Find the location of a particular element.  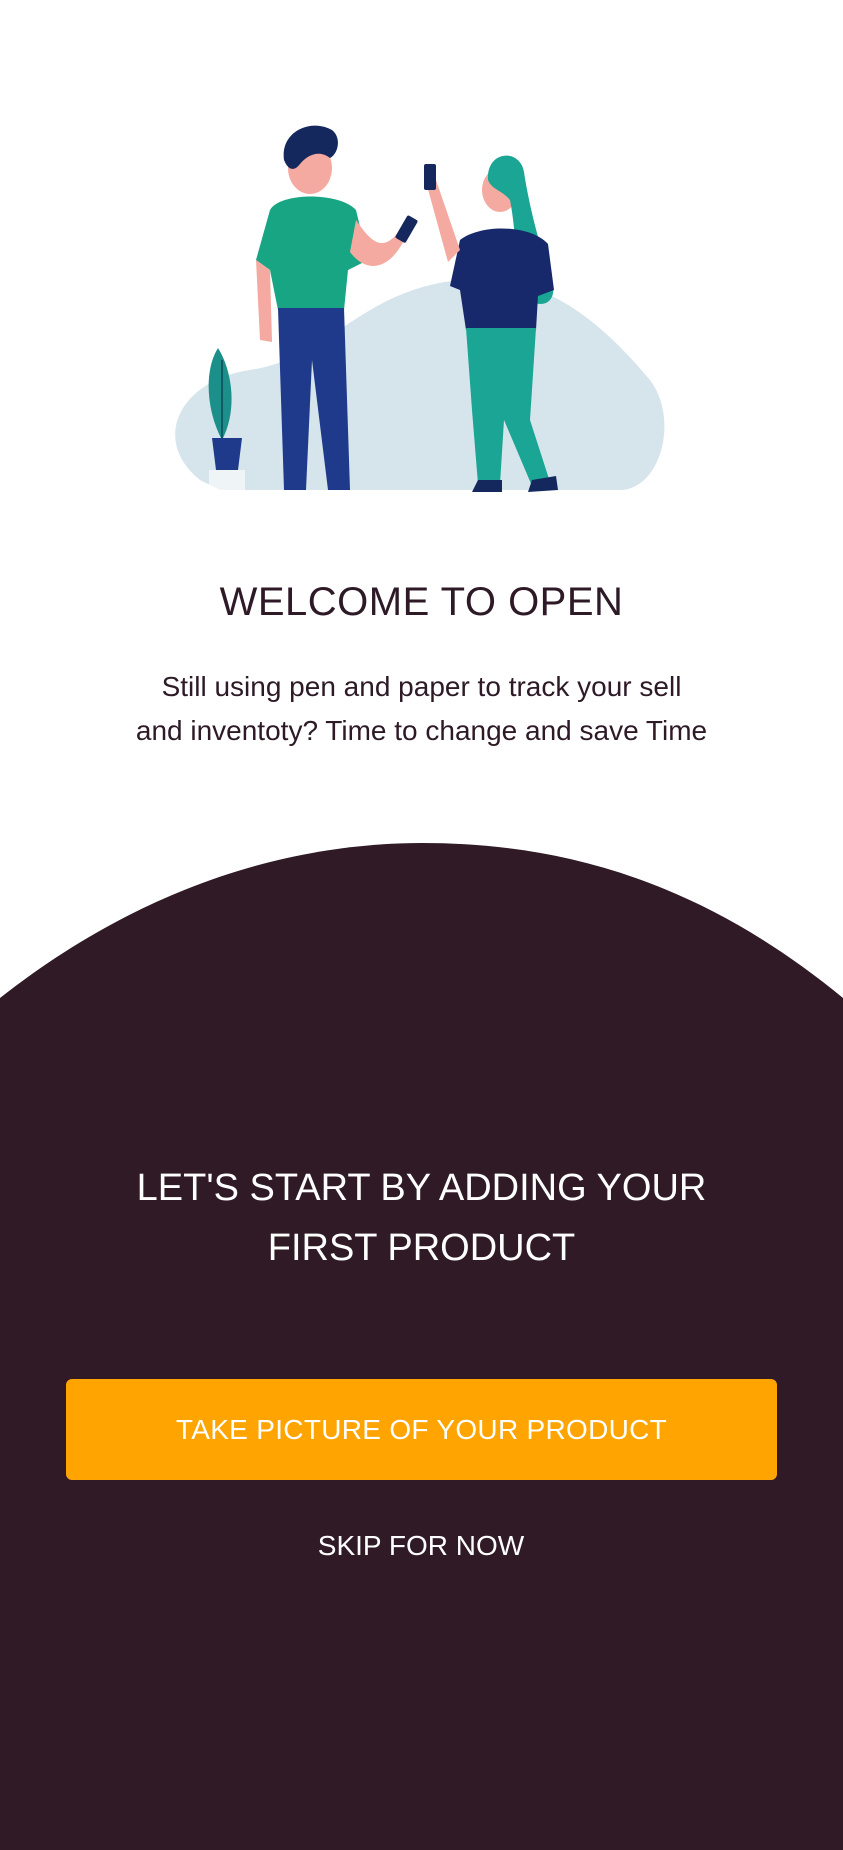

add-product-heading-line-1: LET'S START BY ADDING YOUR is located at coordinates (421, 1188).